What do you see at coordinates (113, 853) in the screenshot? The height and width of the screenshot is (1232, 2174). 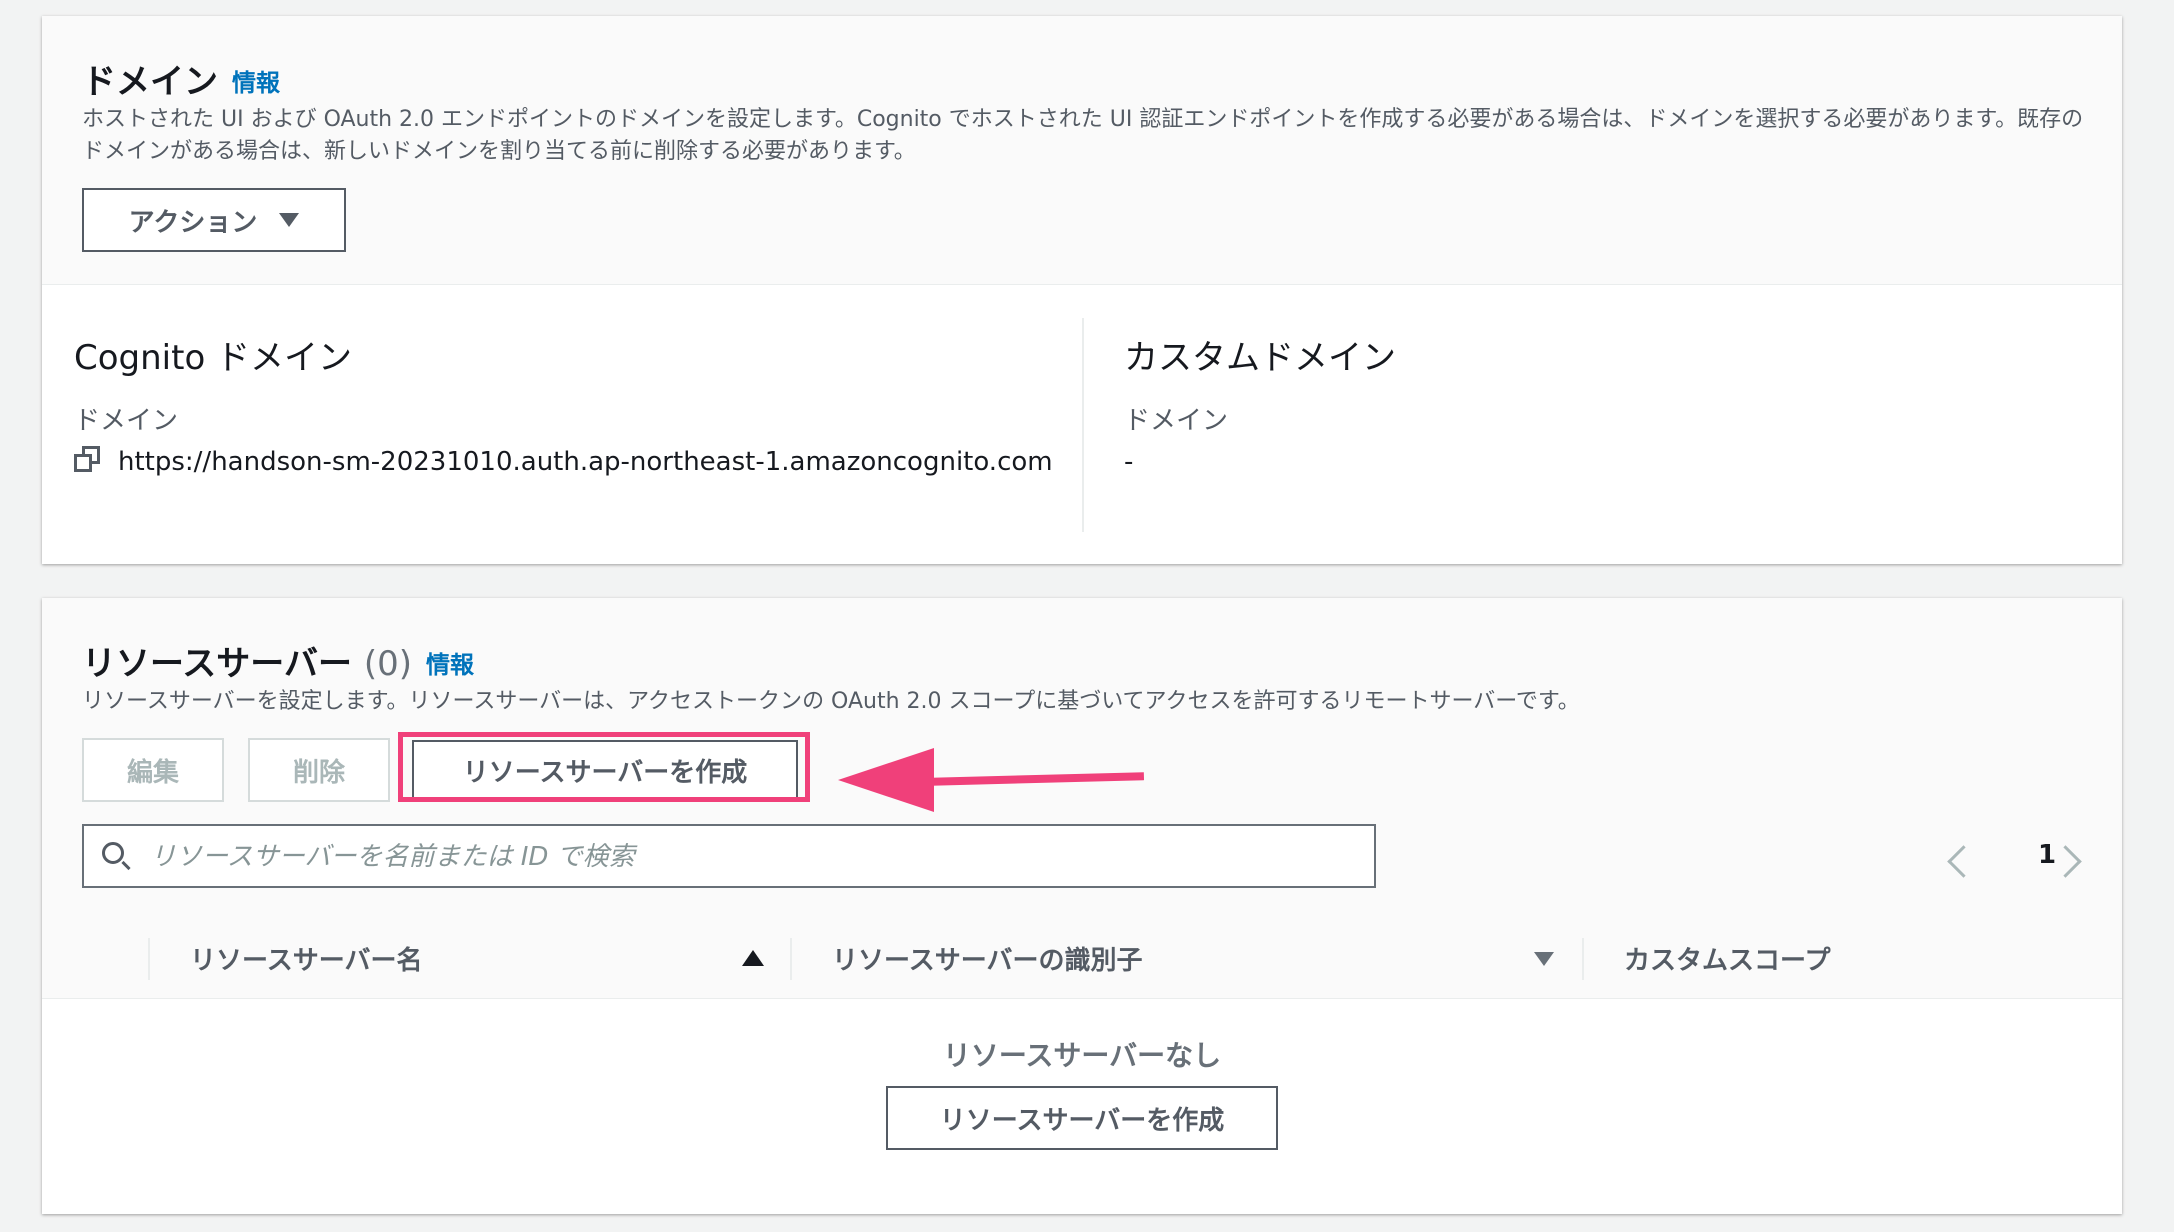 I see `search-icon` at bounding box center [113, 853].